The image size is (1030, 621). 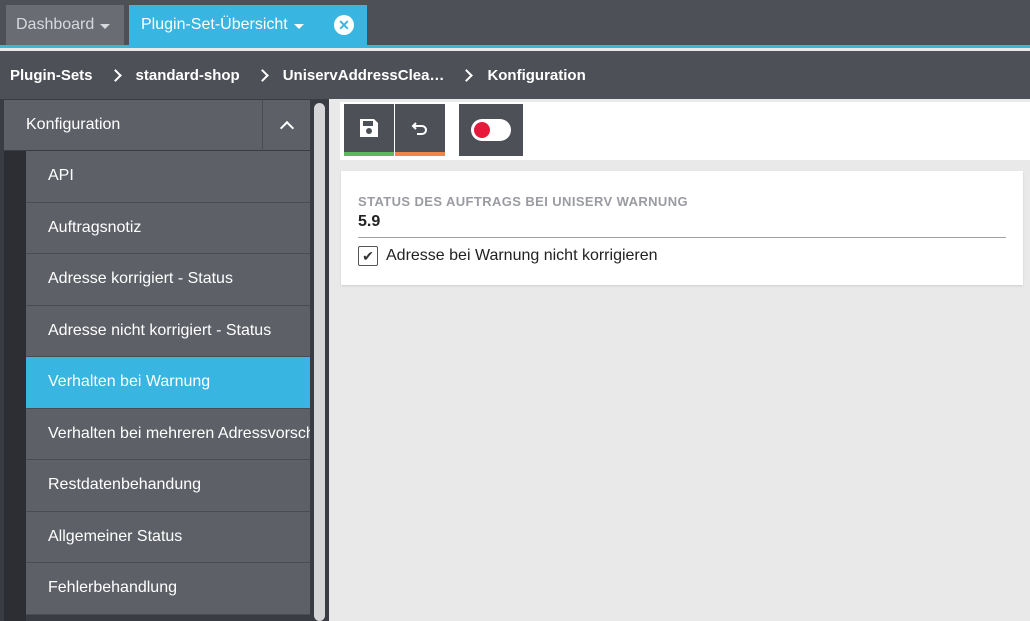 What do you see at coordinates (115, 536) in the screenshot?
I see `sidebar-item-label: Allgemeiner Status` at bounding box center [115, 536].